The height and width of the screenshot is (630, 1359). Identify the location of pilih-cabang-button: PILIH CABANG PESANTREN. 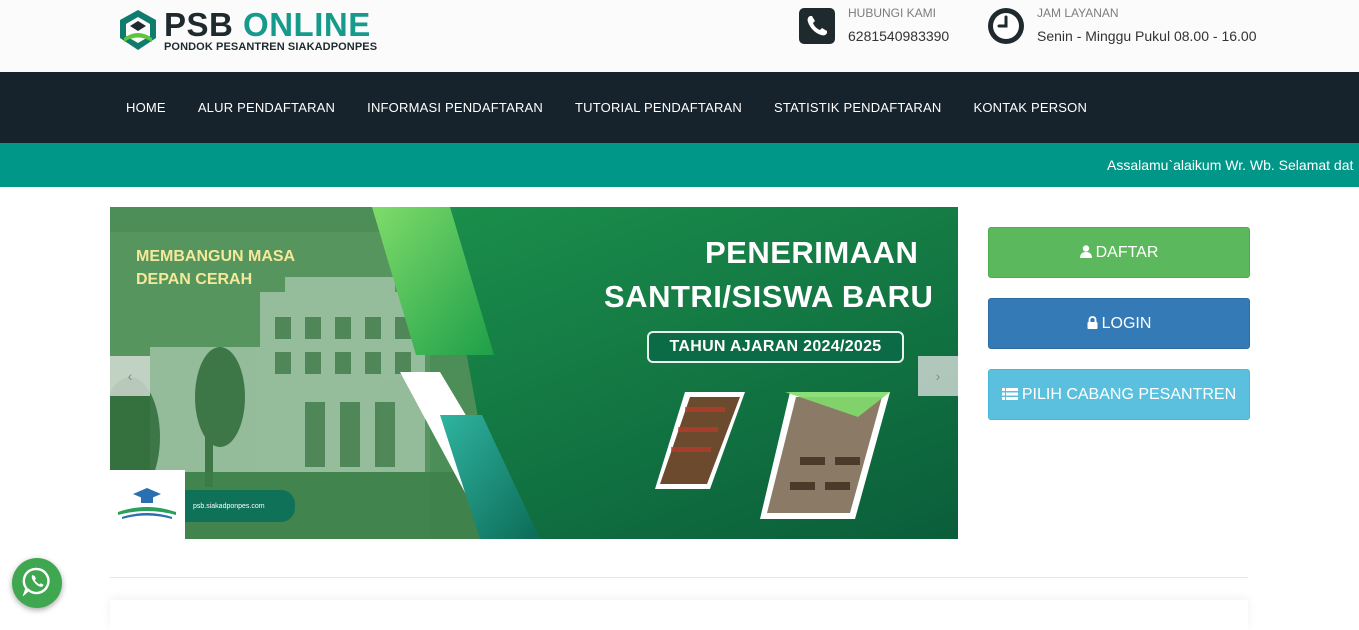
(1119, 394).